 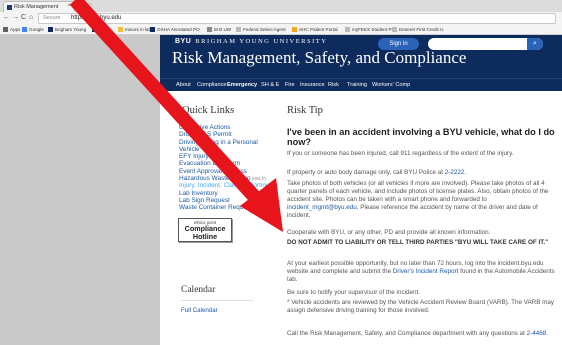 I want to click on bookmark-label: SHC Patient Portal, so click(x=318, y=29).